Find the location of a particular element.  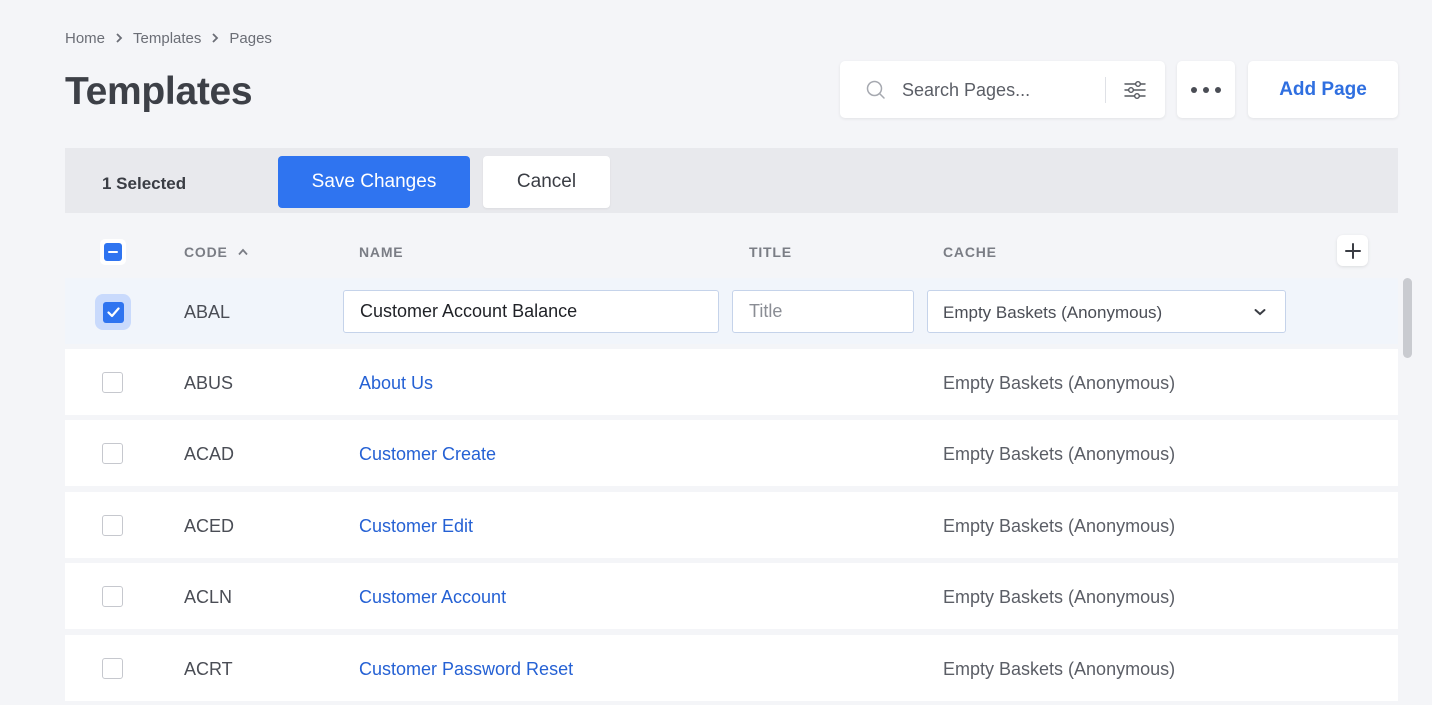

search-box is located at coordinates (1002, 89).